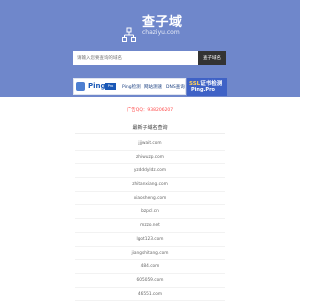 The height and width of the screenshot is (301, 320). Describe the element at coordinates (212, 58) in the screenshot. I see `search-button: 查子域名` at that location.